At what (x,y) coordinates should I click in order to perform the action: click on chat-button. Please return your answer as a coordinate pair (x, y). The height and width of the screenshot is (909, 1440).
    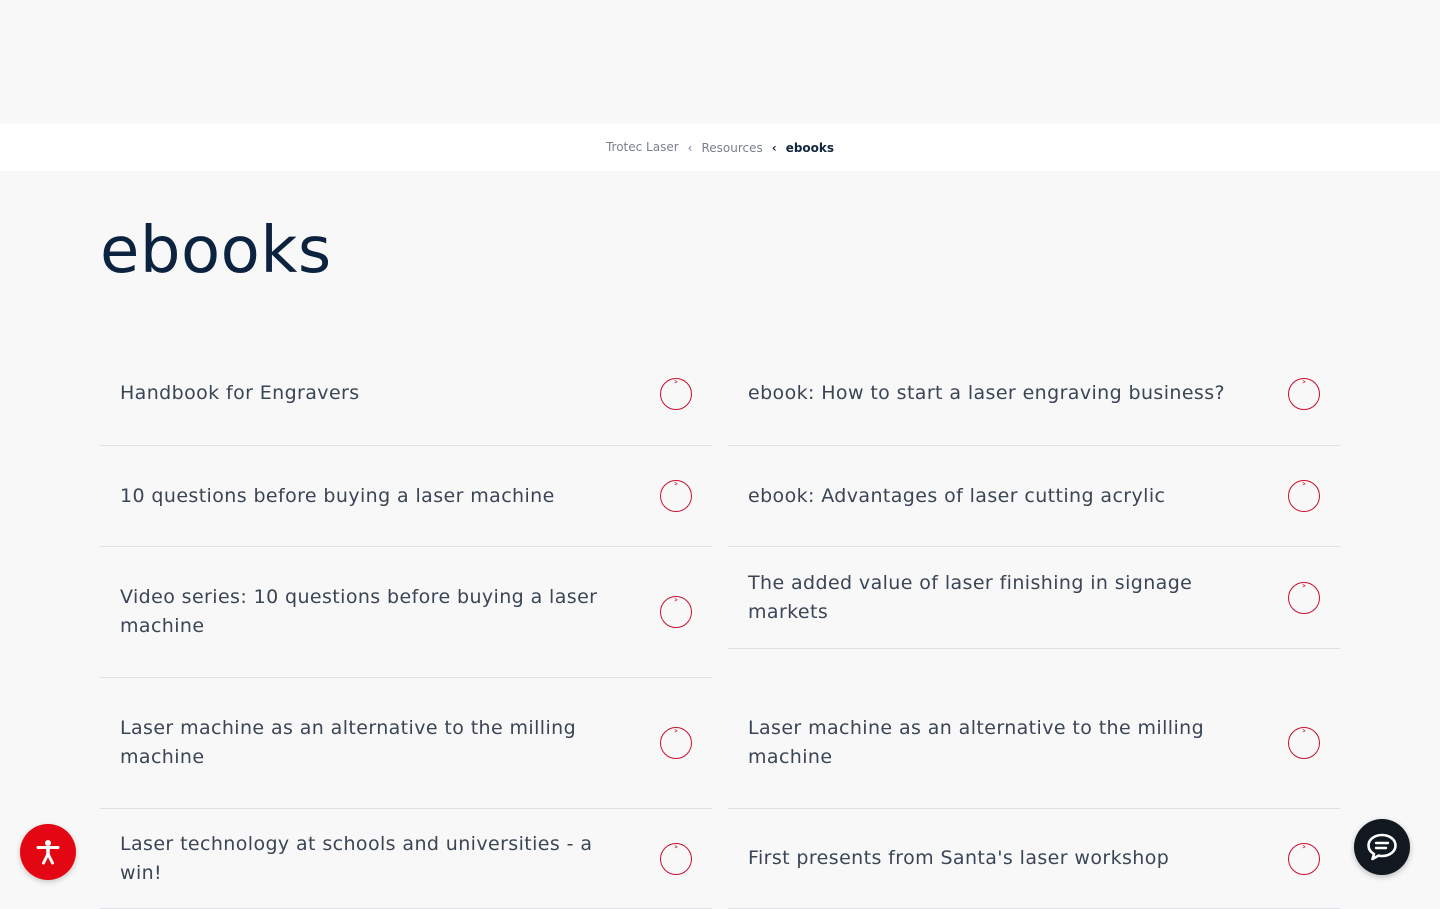
    Looking at the image, I should click on (1382, 847).